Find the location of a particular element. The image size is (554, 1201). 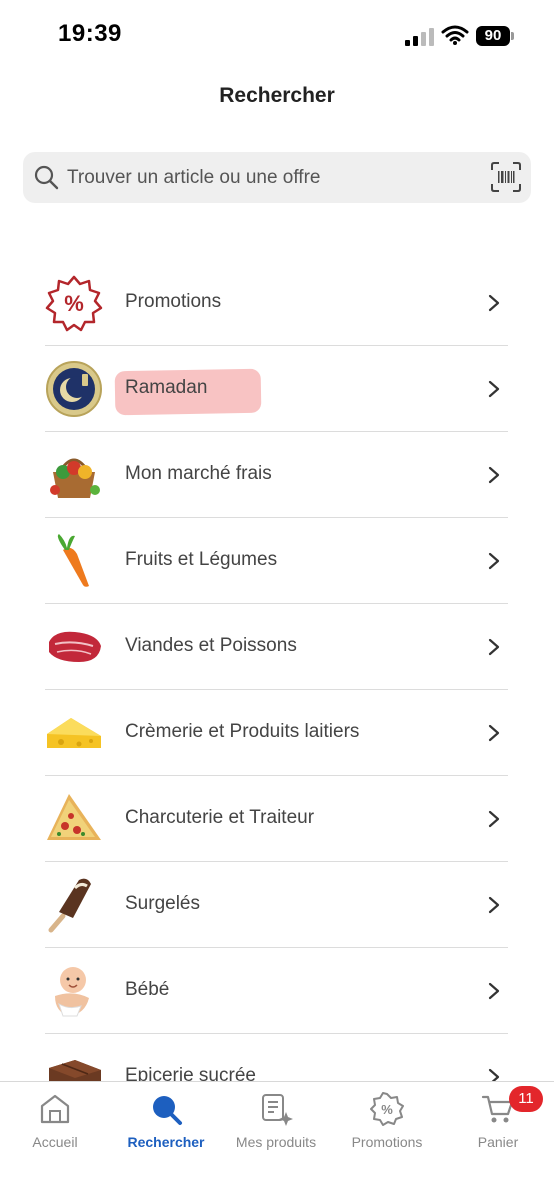

tab-label: Promotions is located at coordinates (387, 1142).